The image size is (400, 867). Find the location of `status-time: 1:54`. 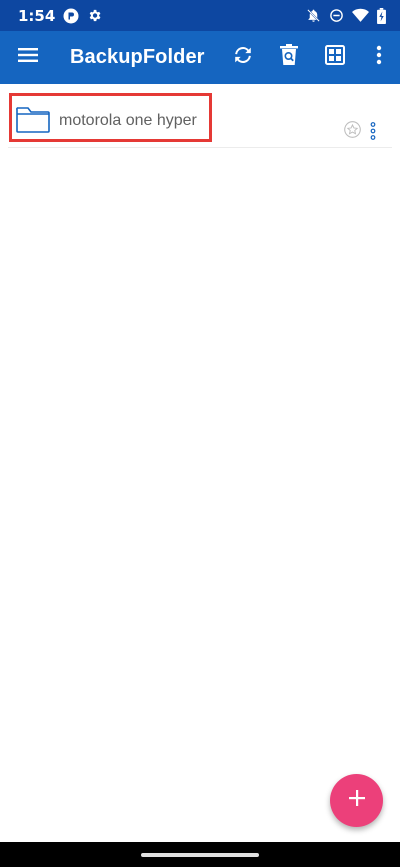

status-time: 1:54 is located at coordinates (37, 15).